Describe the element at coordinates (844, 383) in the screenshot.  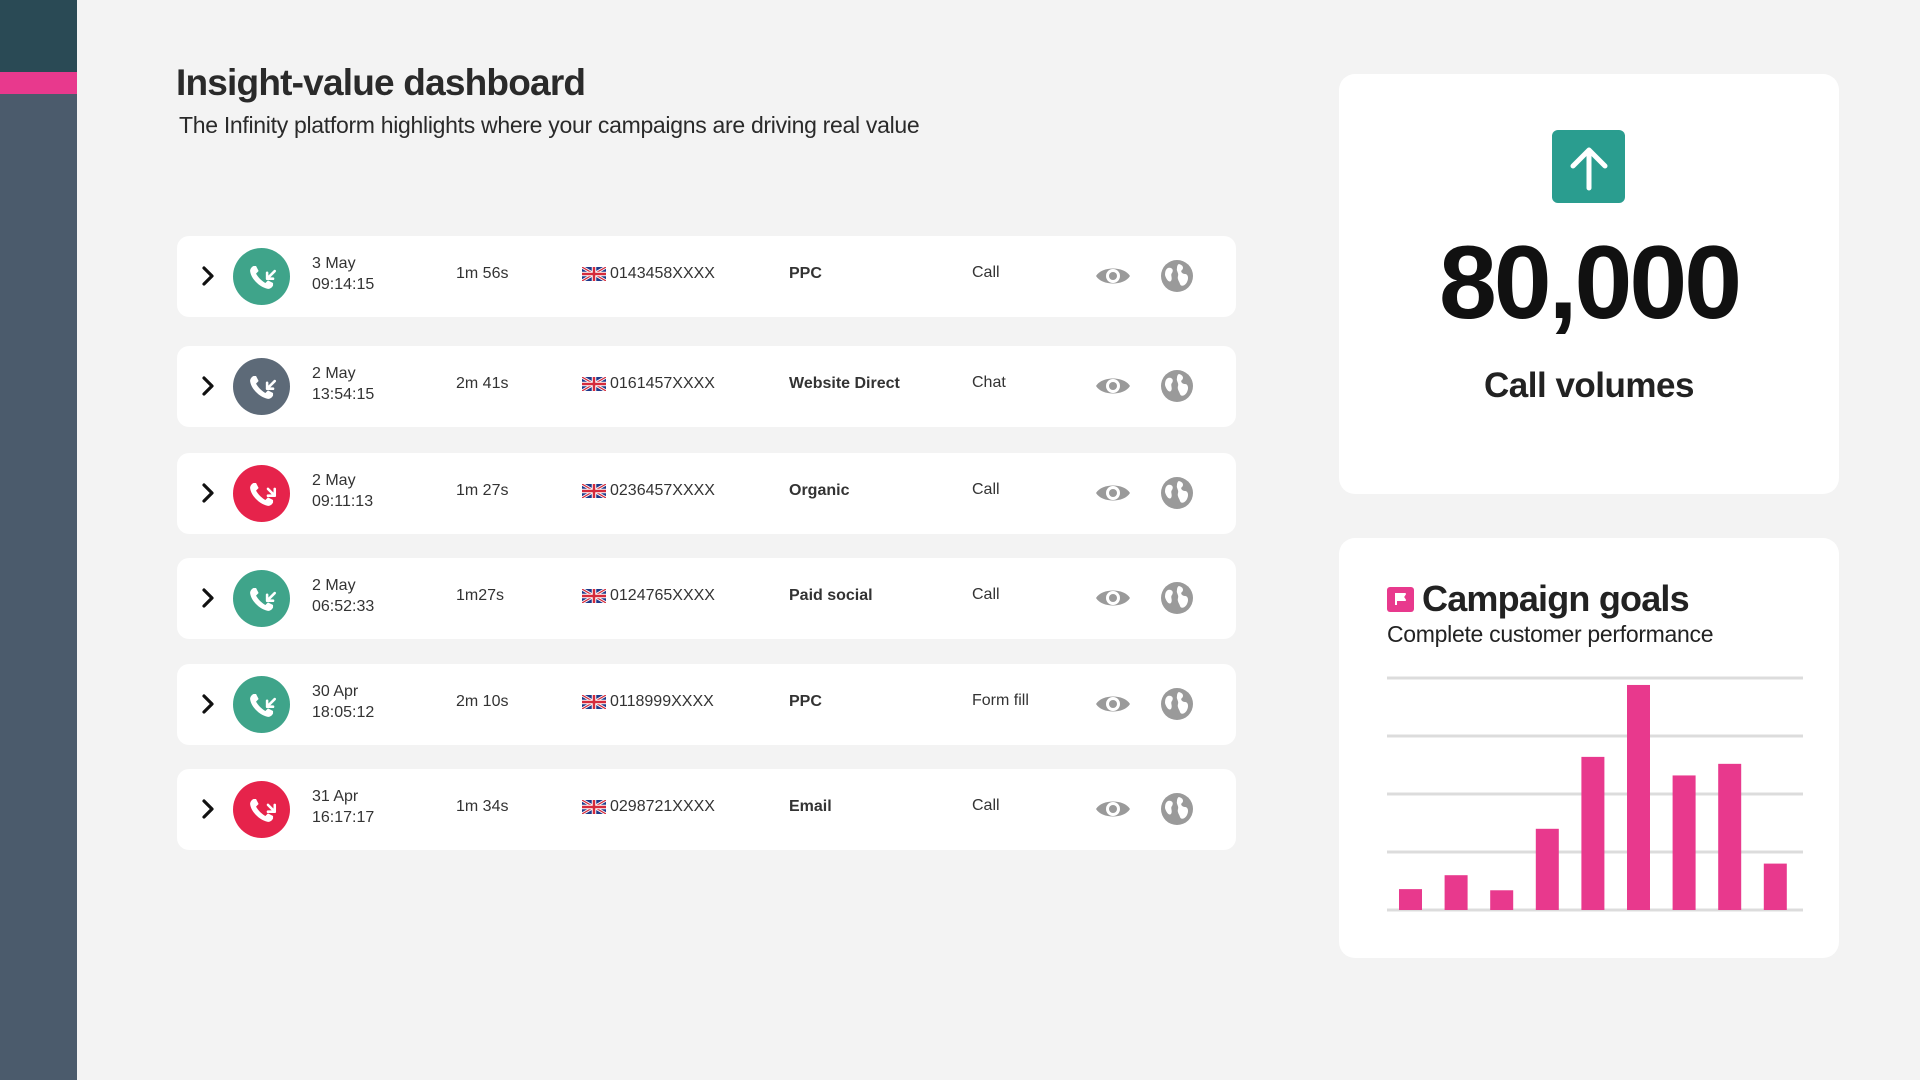
I see `call-source: Website Direct` at that location.